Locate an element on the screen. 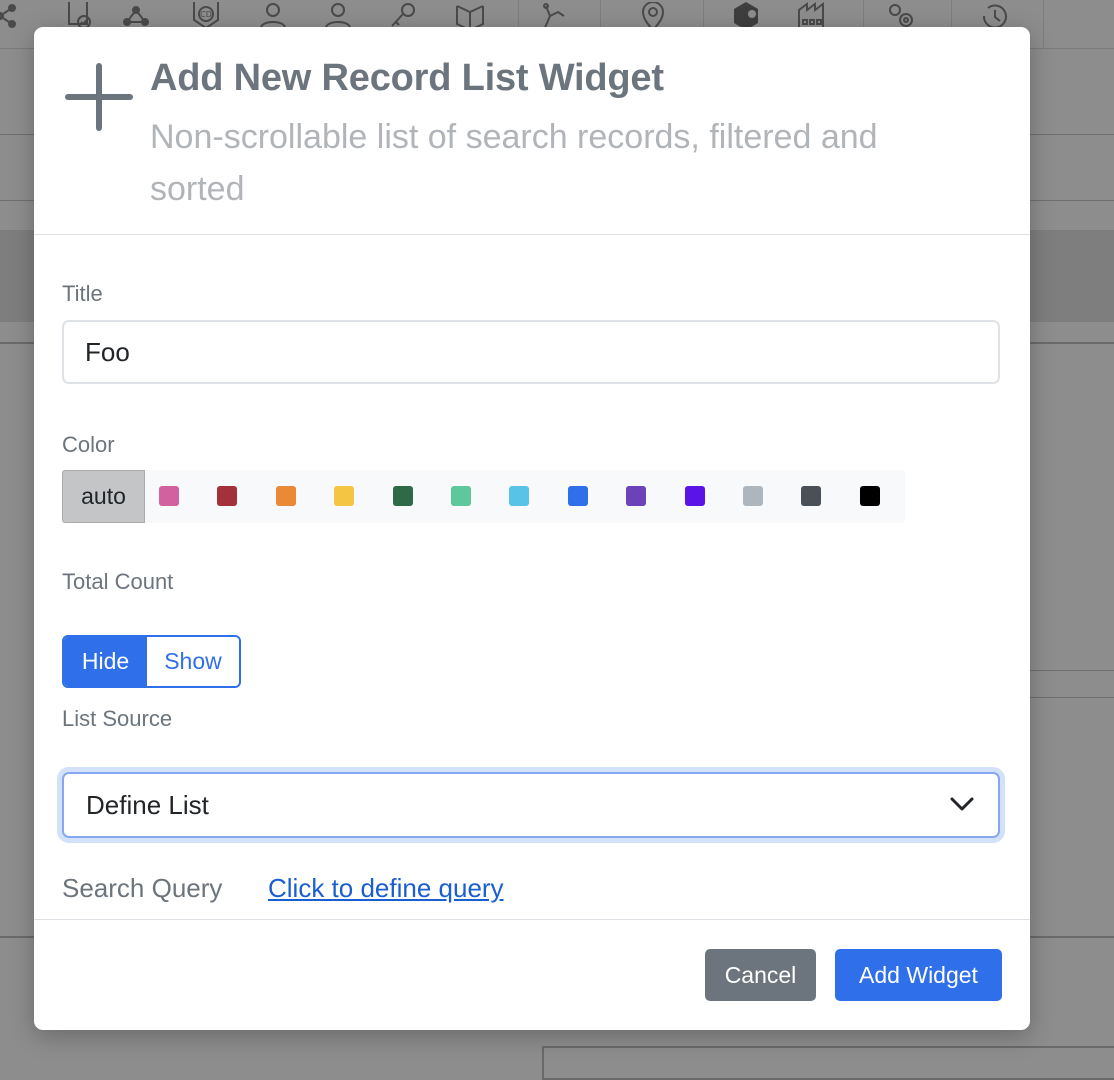 The image size is (1114, 1080). user-icon is located at coordinates (338, 16).